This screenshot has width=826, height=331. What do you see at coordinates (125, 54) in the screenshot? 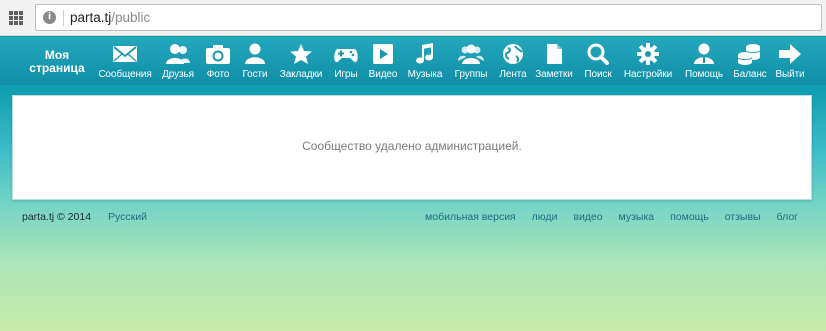
I see `envelope-icon` at bounding box center [125, 54].